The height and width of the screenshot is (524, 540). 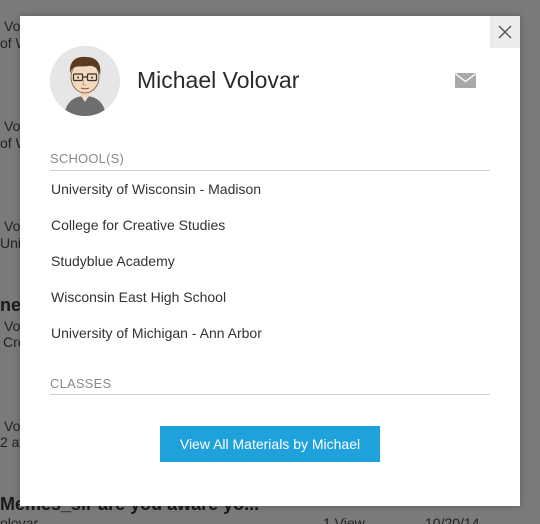 I want to click on profile-name: Michael Volovar, so click(x=218, y=80).